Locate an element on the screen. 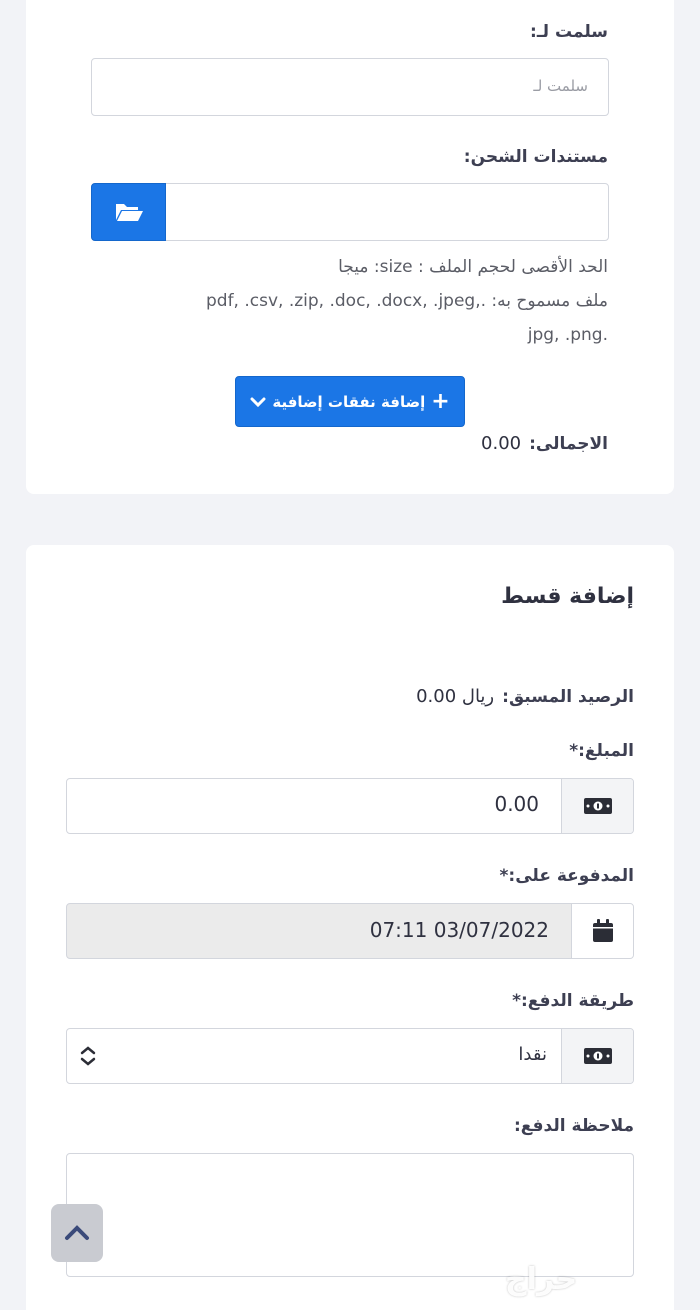  total-label: الاجمالى: is located at coordinates (568, 443).